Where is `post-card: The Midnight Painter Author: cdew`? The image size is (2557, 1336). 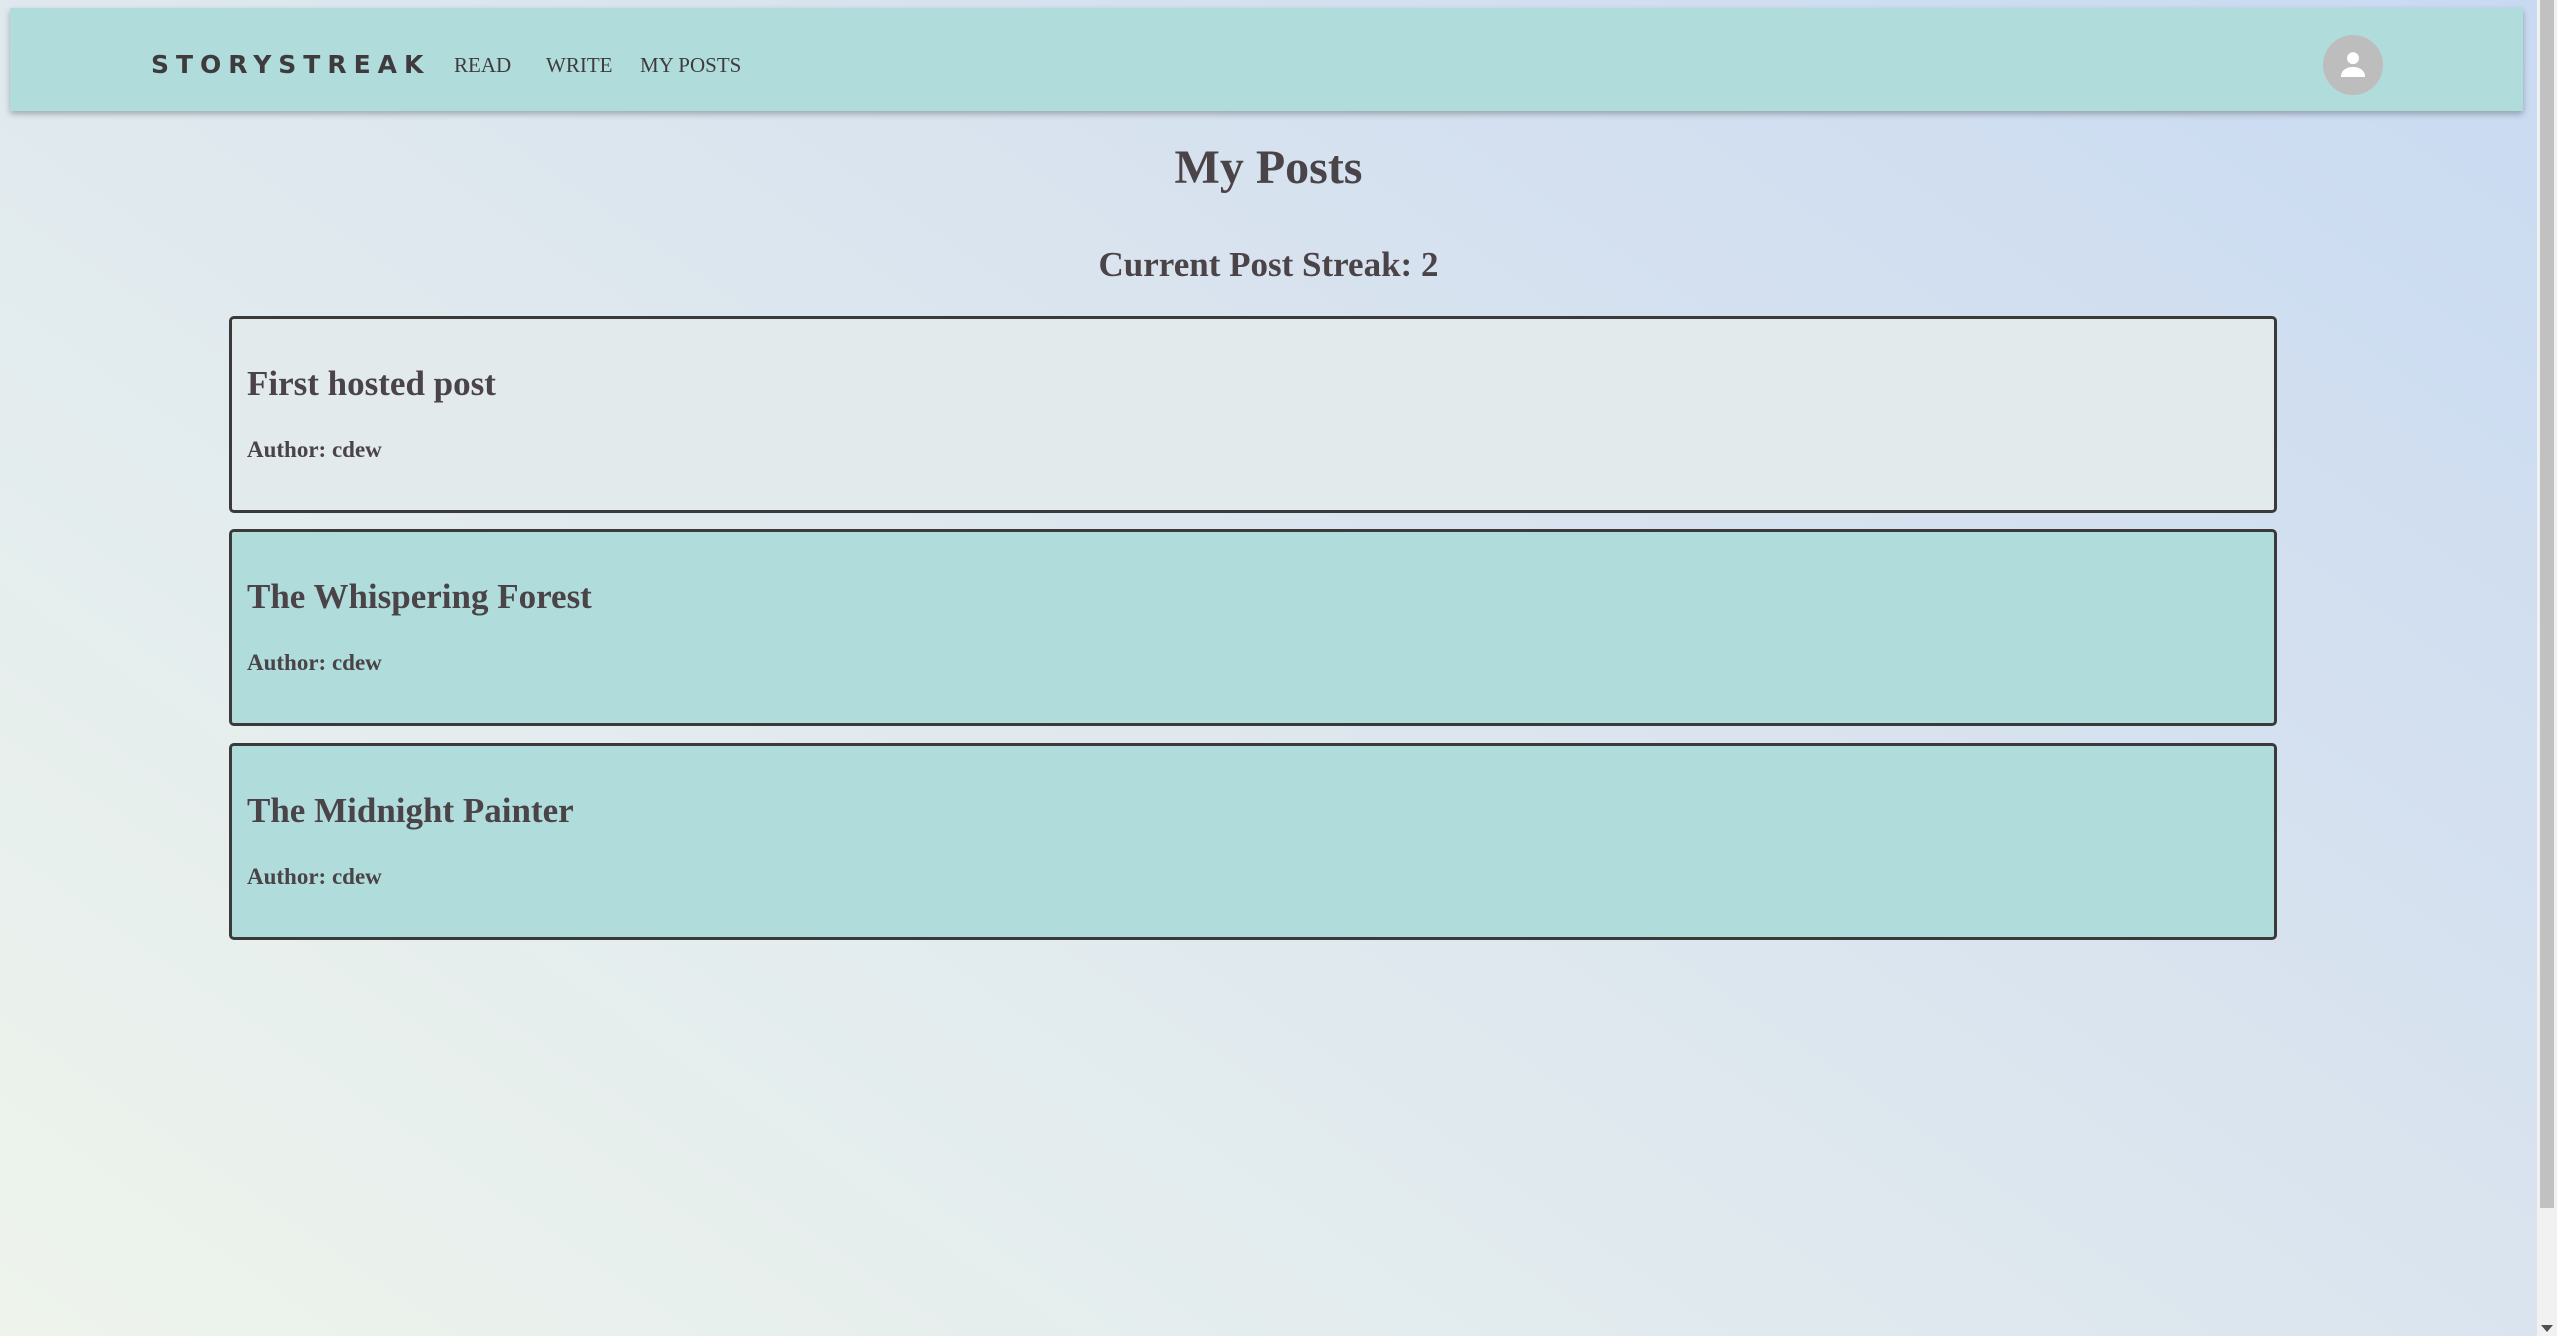 post-card: The Midnight Painter Author: cdew is located at coordinates (1253, 841).